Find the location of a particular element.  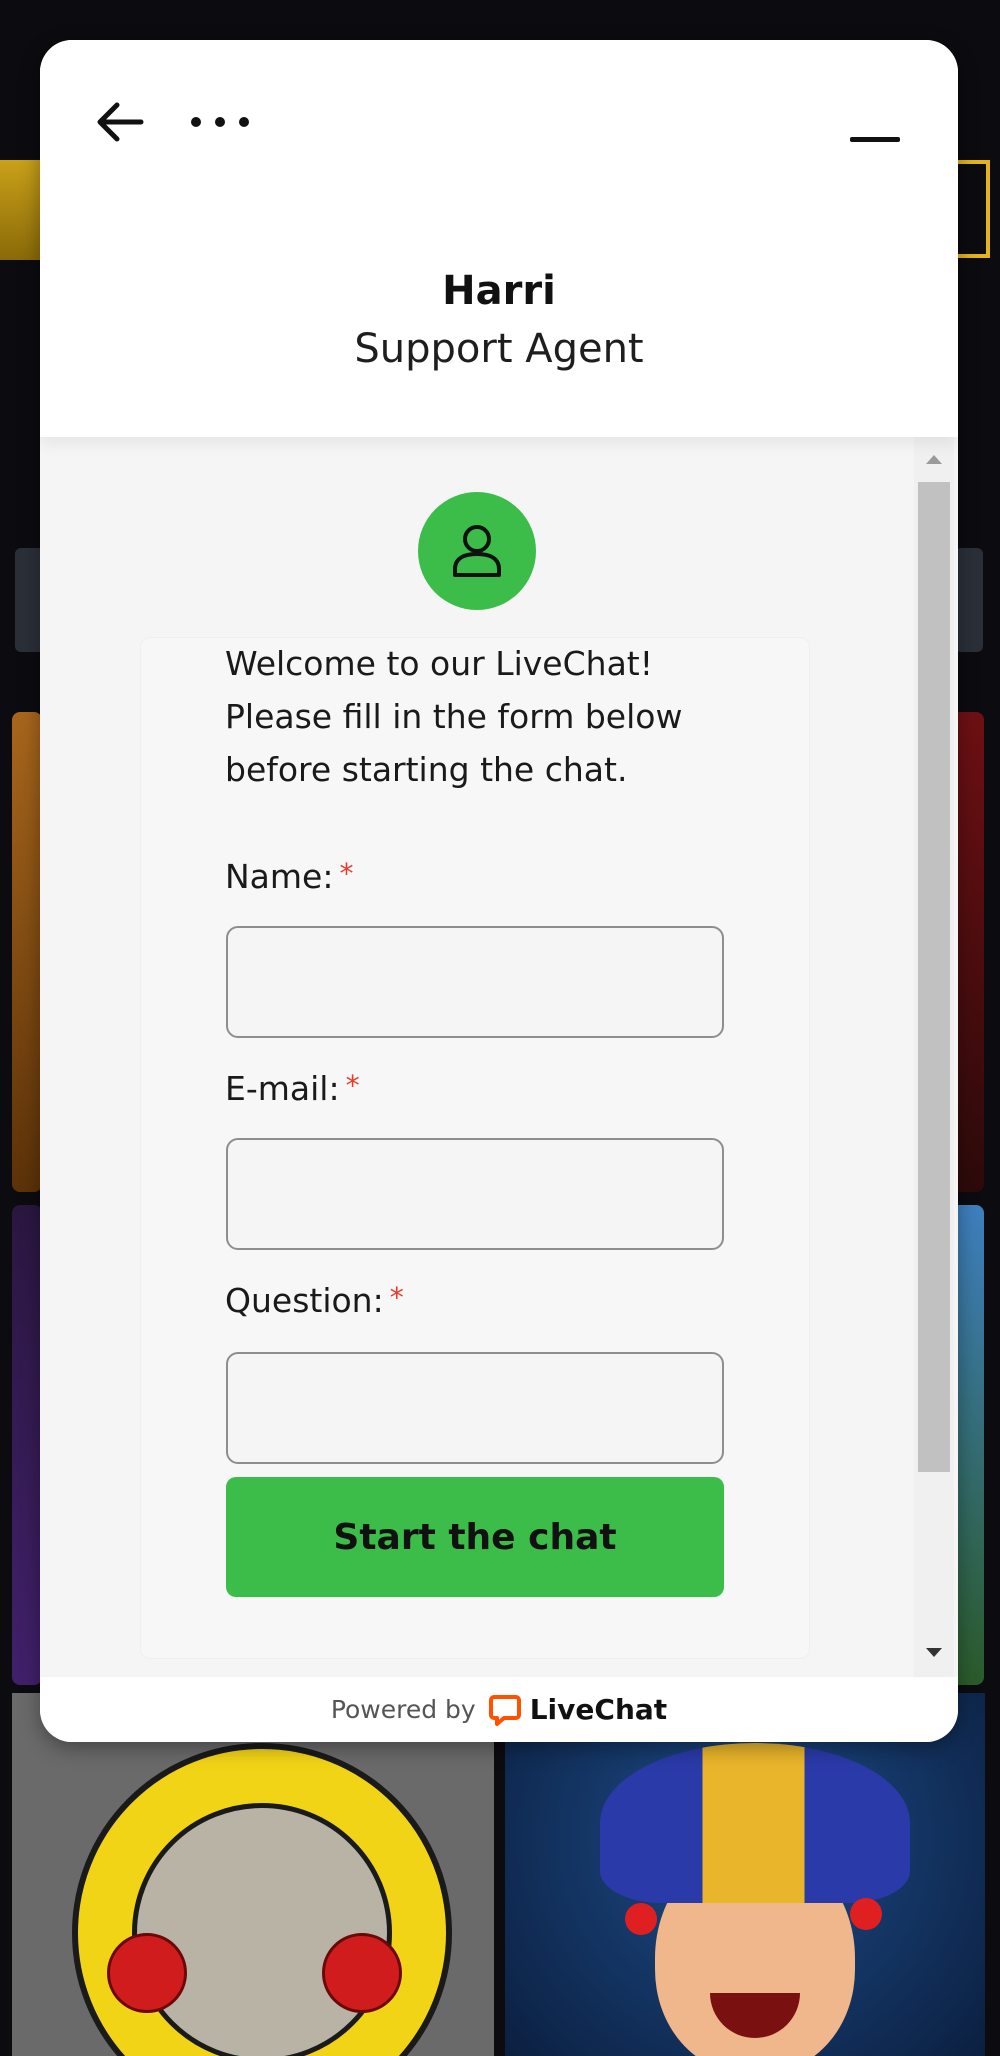

ellipsis-icon is located at coordinates (220, 122).